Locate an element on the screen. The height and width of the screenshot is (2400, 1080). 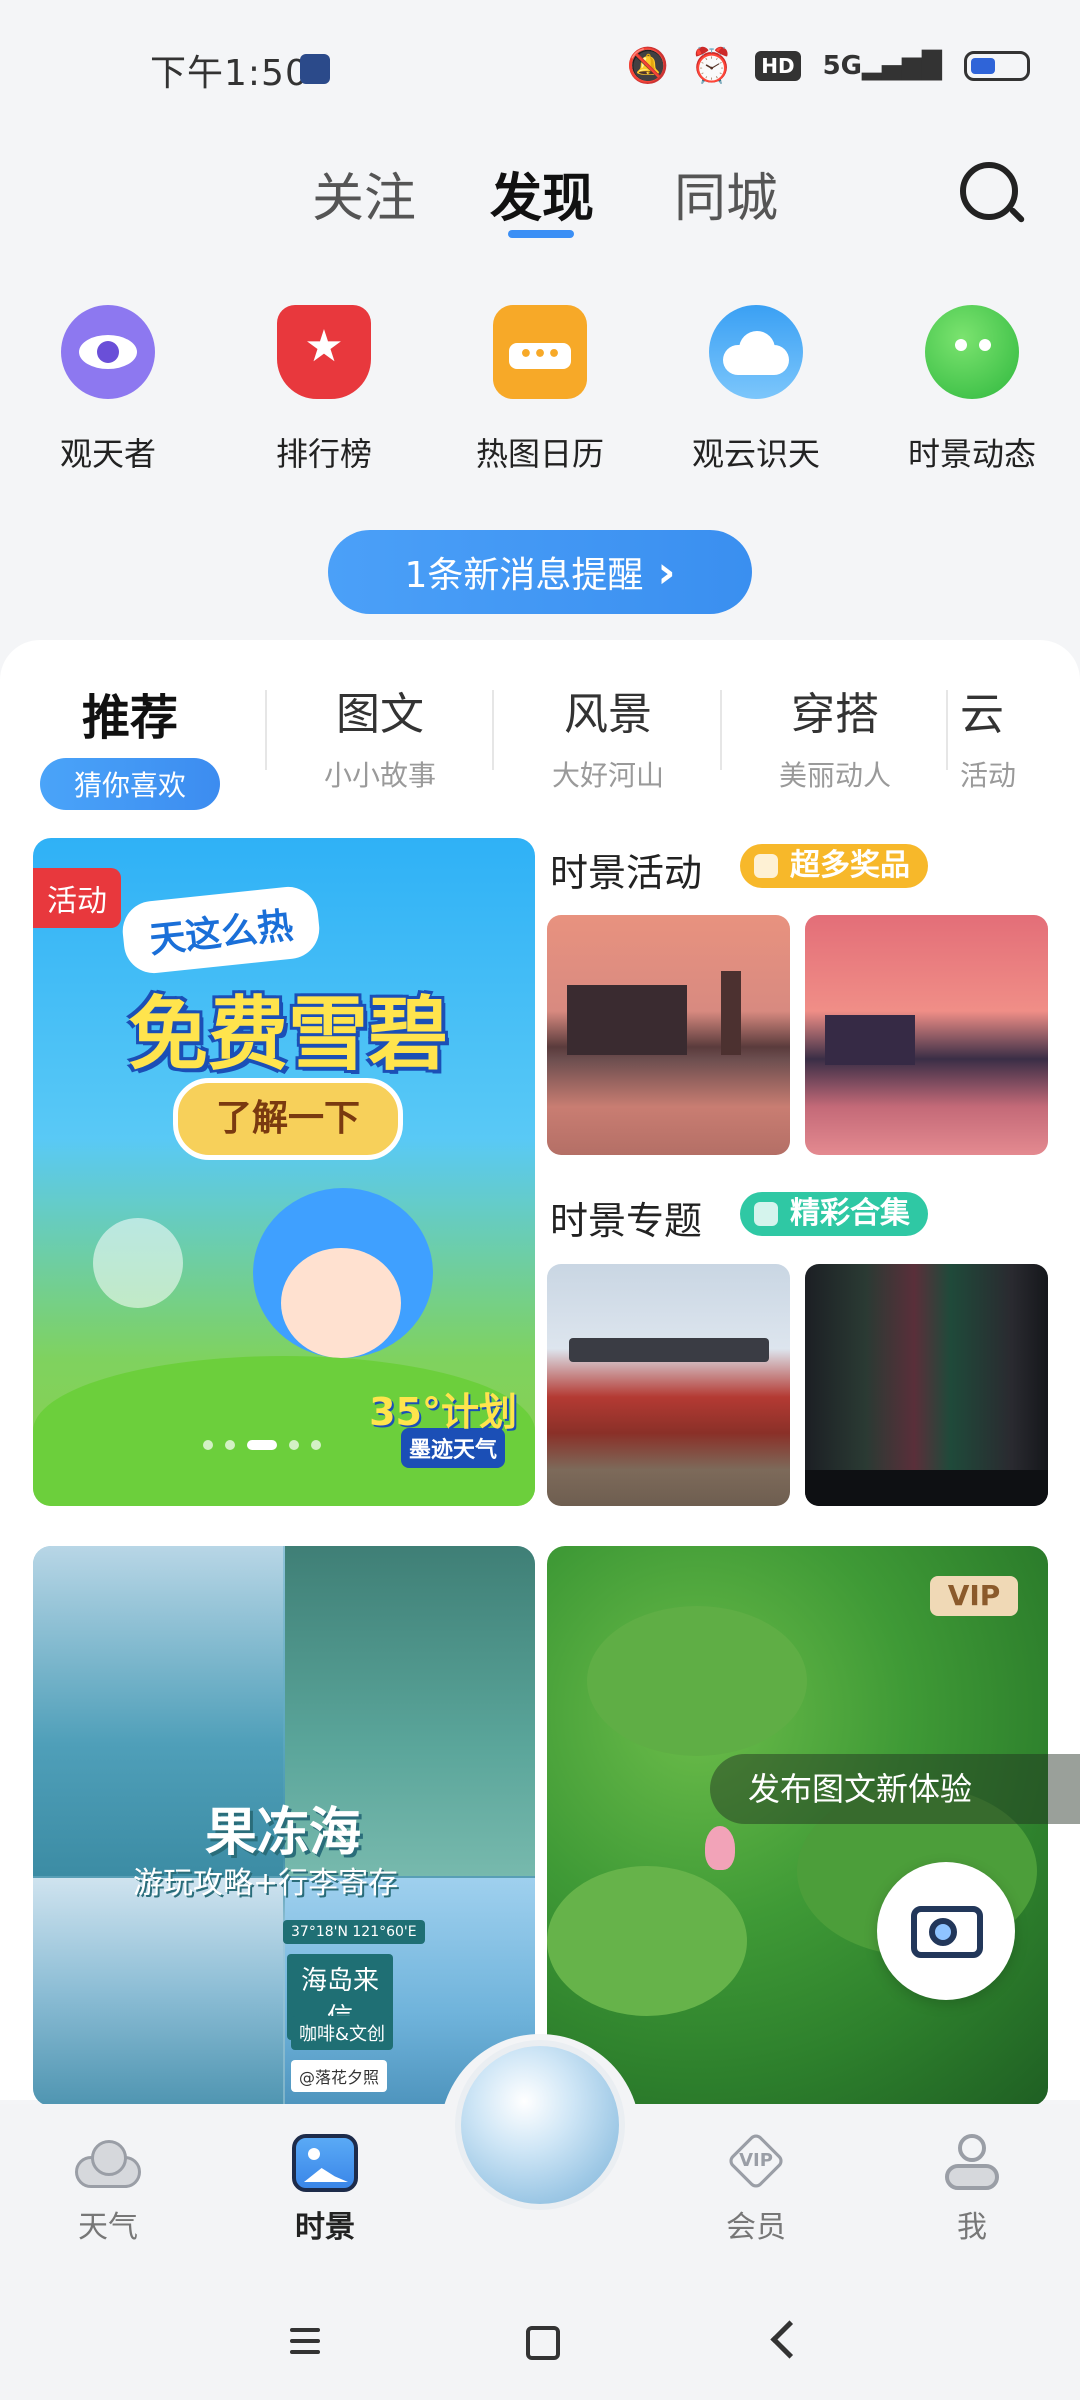
camera-button is located at coordinates (946, 1931).